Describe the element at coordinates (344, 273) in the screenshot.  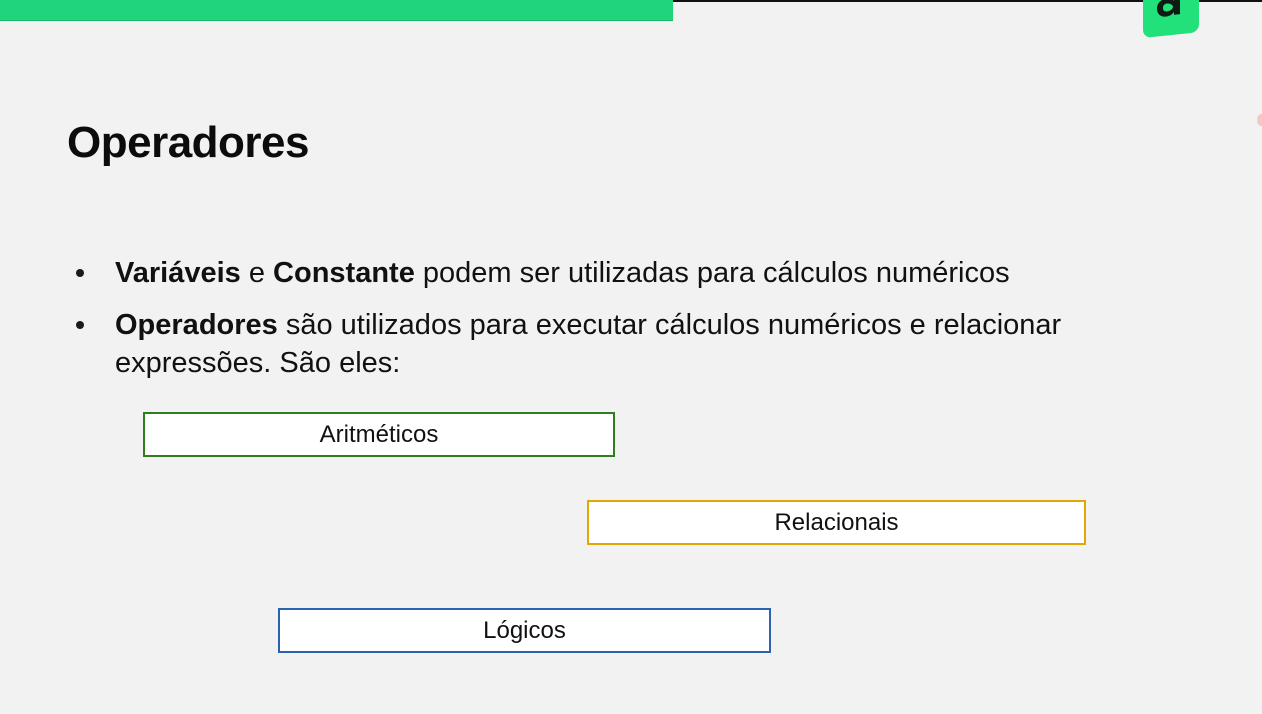
I see `bullet-bold-constante: Constante` at that location.